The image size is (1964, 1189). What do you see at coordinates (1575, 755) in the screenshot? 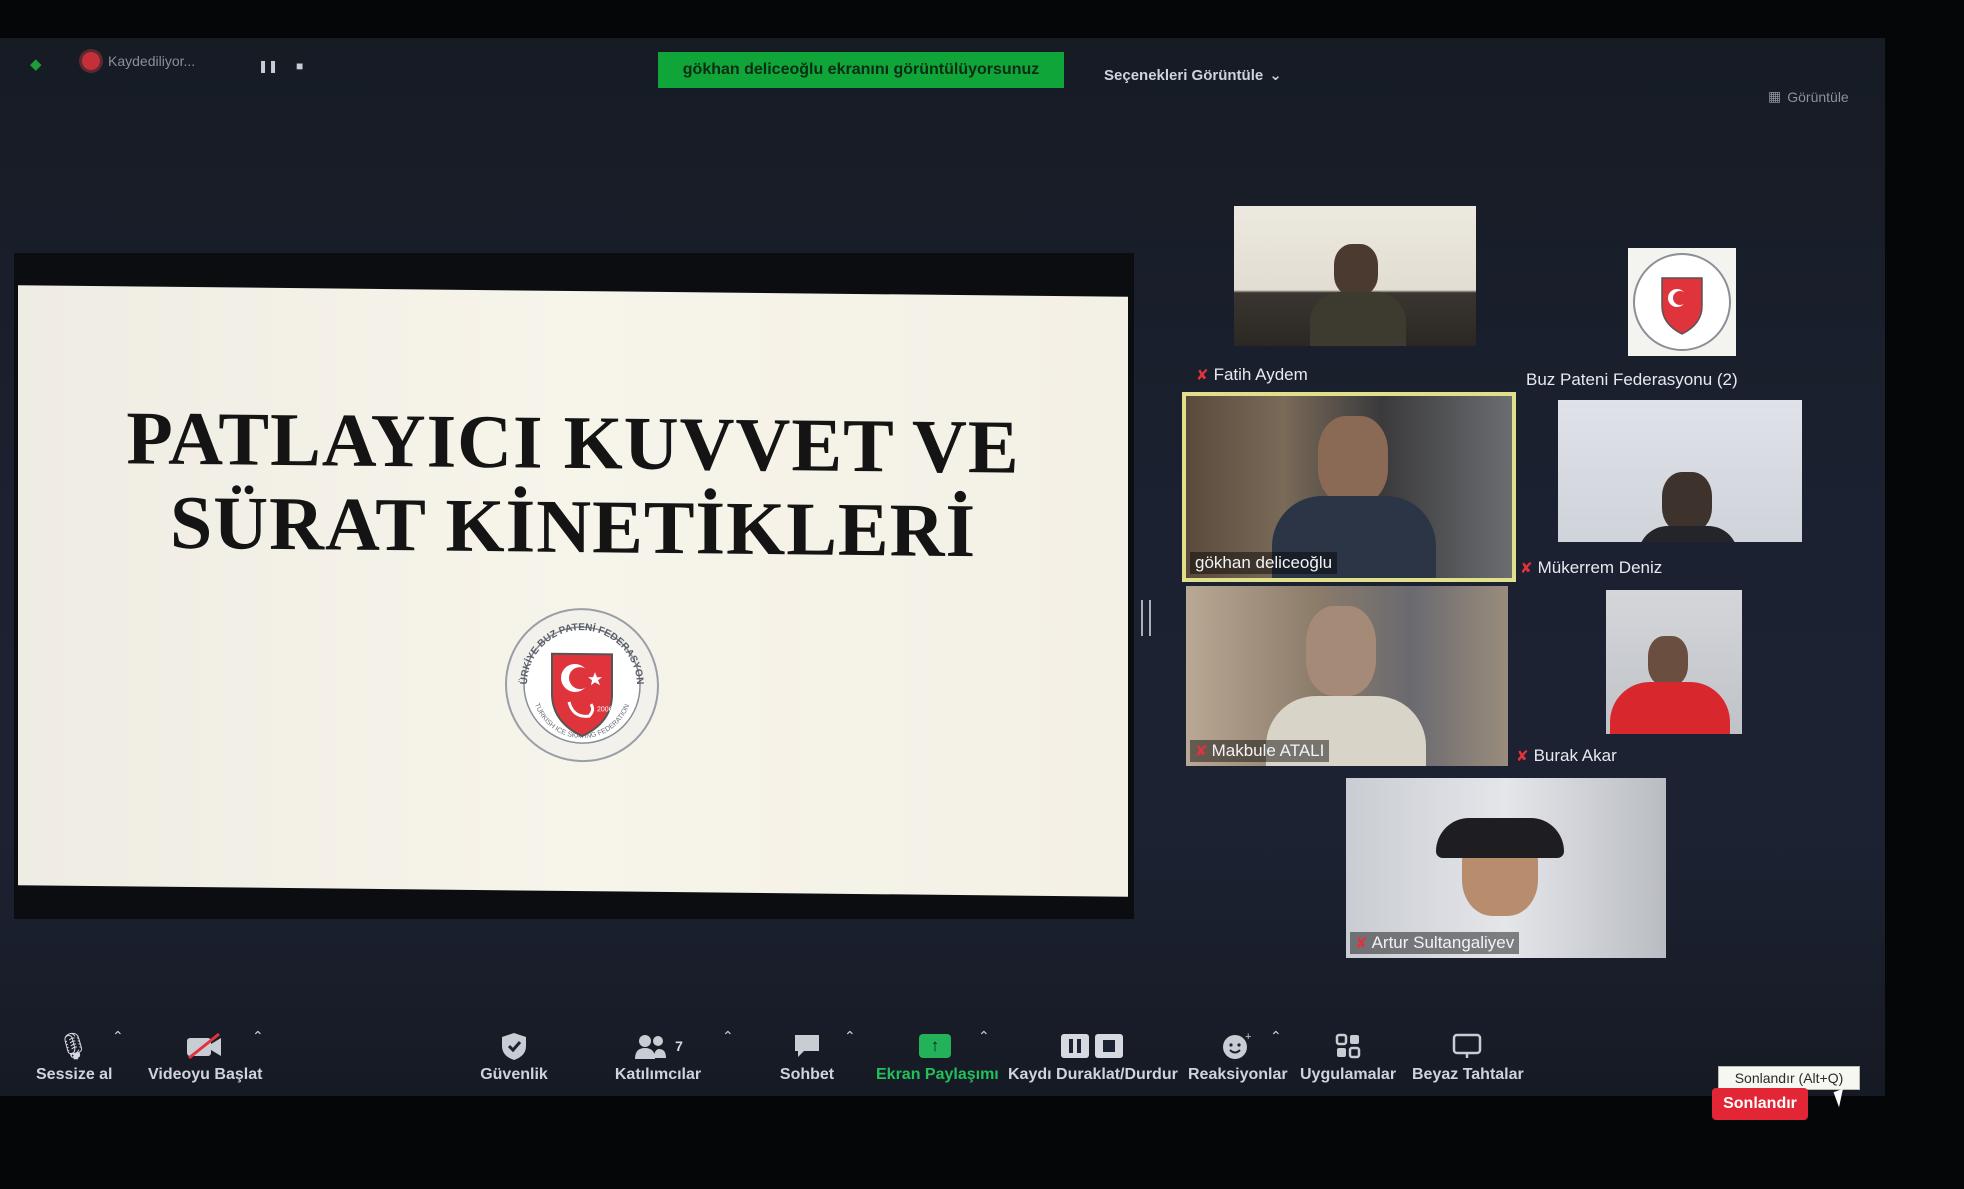
I see `participant-name: Burak Akar` at bounding box center [1575, 755].